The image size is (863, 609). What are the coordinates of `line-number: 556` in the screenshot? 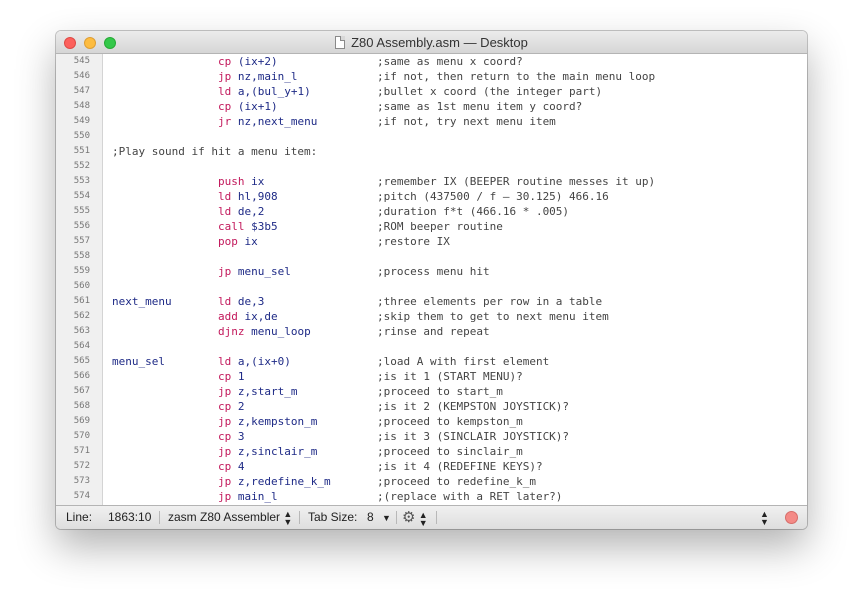 It's located at (81, 226).